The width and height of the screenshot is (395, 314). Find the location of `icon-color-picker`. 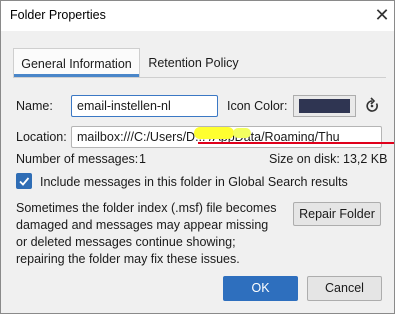

icon-color-picker is located at coordinates (324, 106).